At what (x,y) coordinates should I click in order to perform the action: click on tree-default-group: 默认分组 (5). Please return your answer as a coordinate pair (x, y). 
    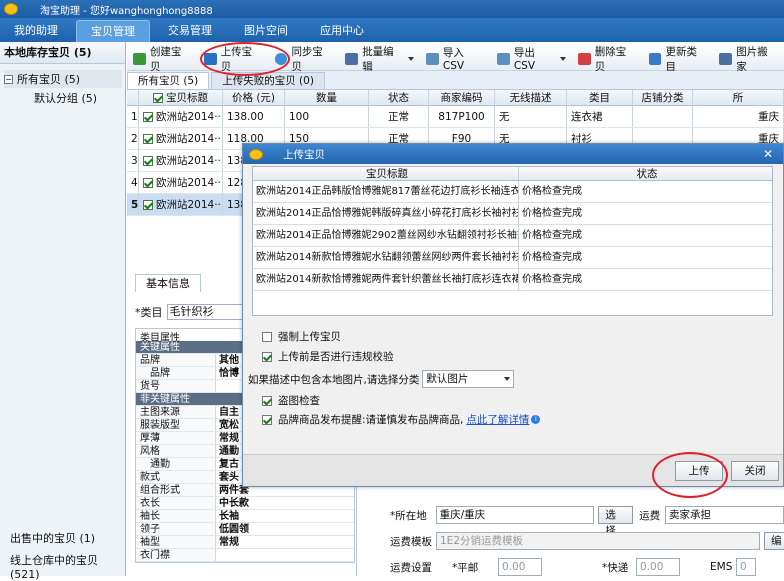
    Looking at the image, I should click on (65, 98).